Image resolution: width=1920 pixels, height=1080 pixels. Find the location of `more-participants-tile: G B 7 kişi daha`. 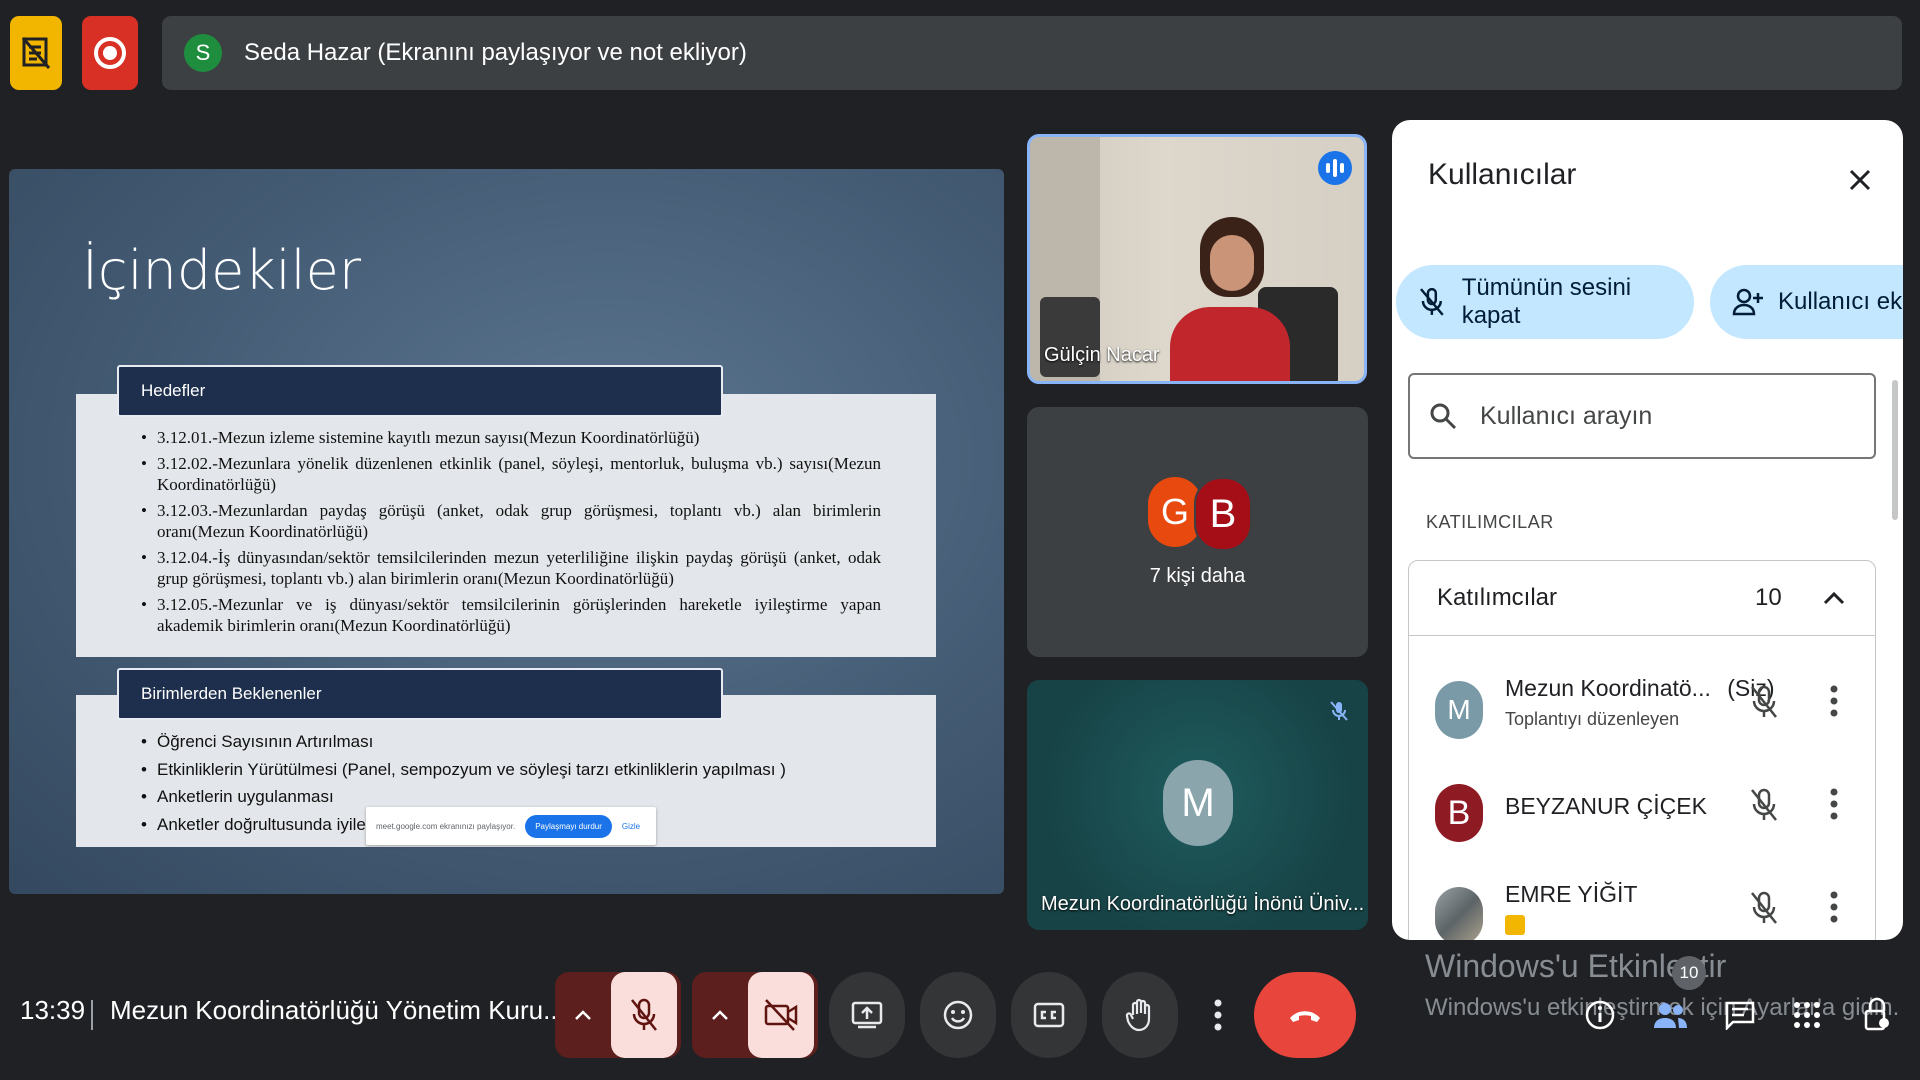

more-participants-tile: G B 7 kişi daha is located at coordinates (1197, 532).